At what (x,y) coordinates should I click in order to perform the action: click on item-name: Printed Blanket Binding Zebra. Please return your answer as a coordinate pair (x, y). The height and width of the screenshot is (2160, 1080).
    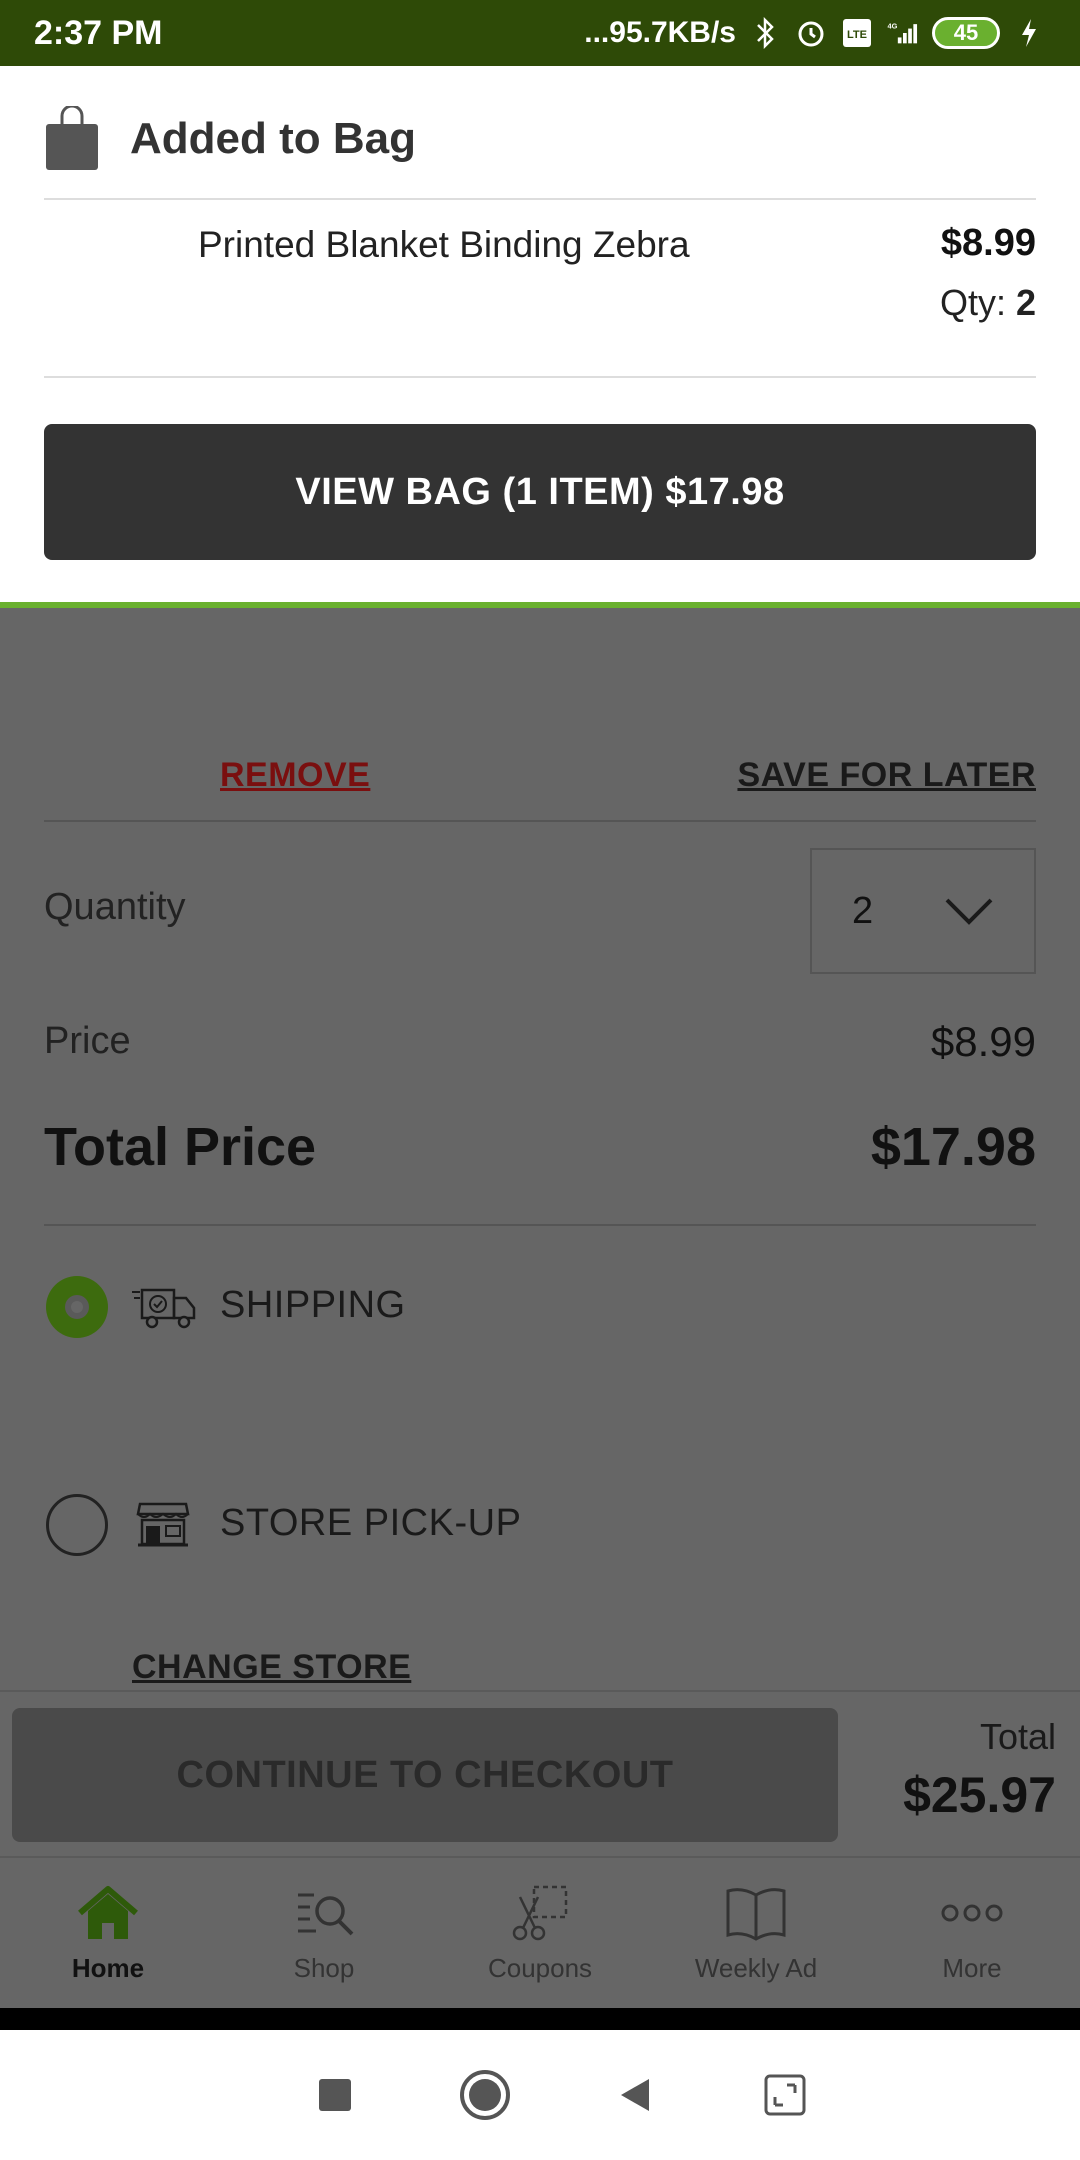
    Looking at the image, I should click on (444, 244).